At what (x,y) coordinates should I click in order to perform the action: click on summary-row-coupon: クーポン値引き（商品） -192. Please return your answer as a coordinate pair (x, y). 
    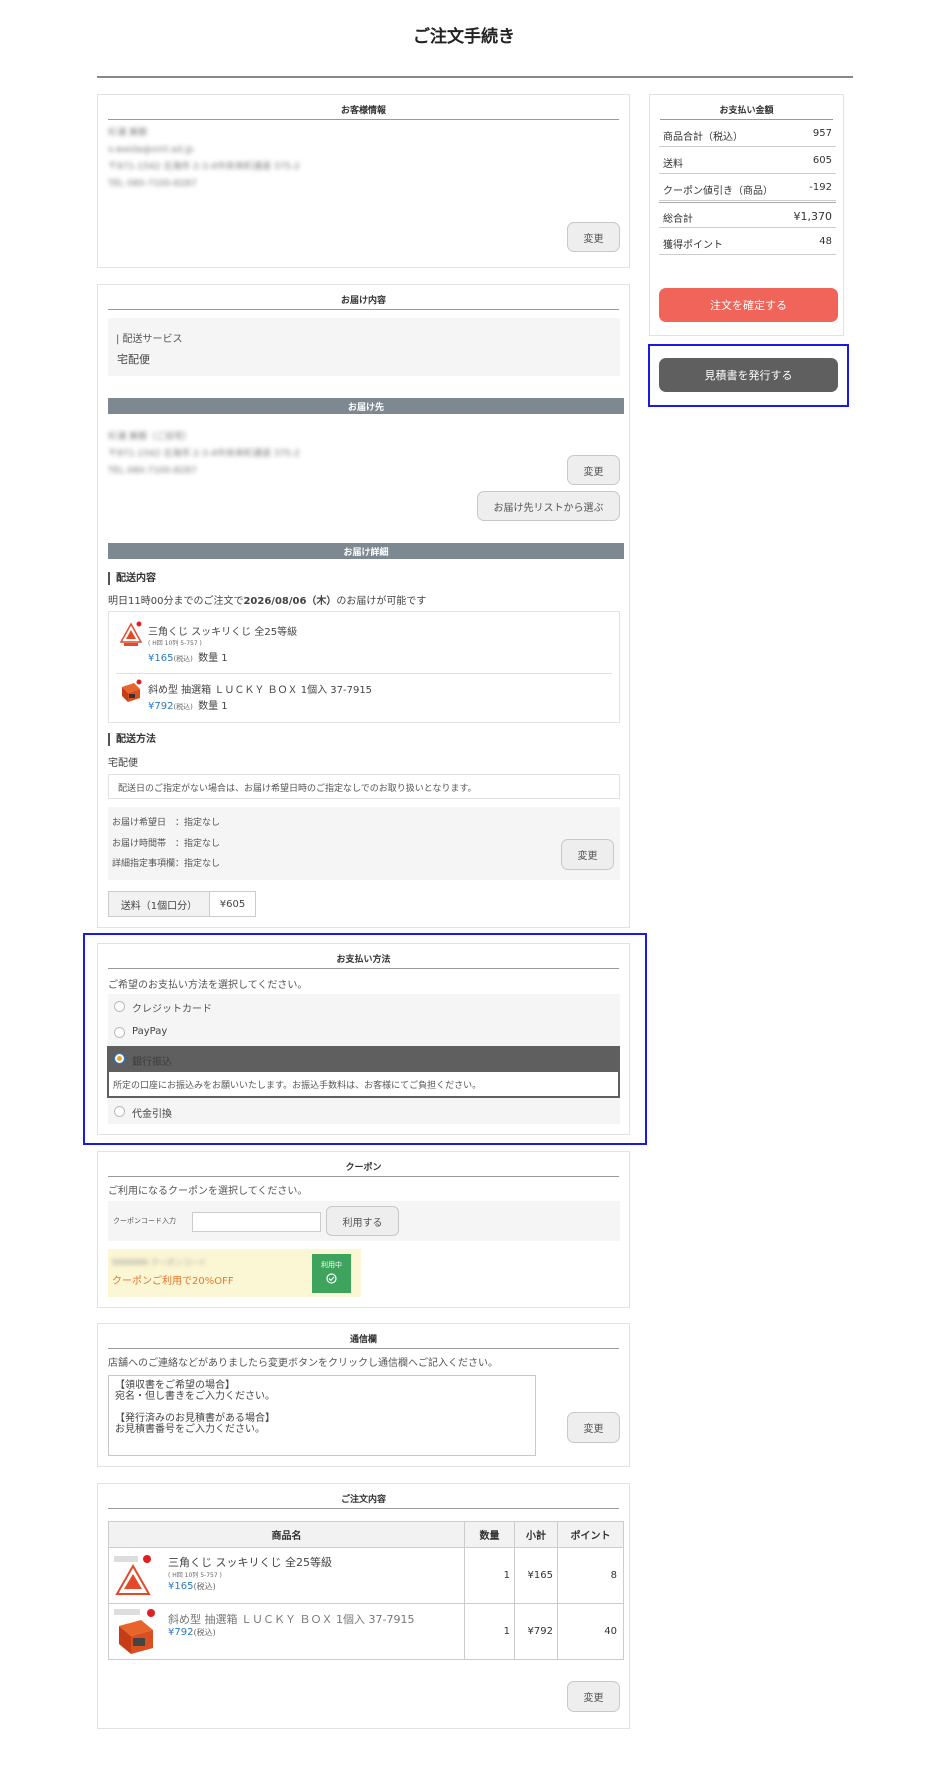
    Looking at the image, I should click on (747, 188).